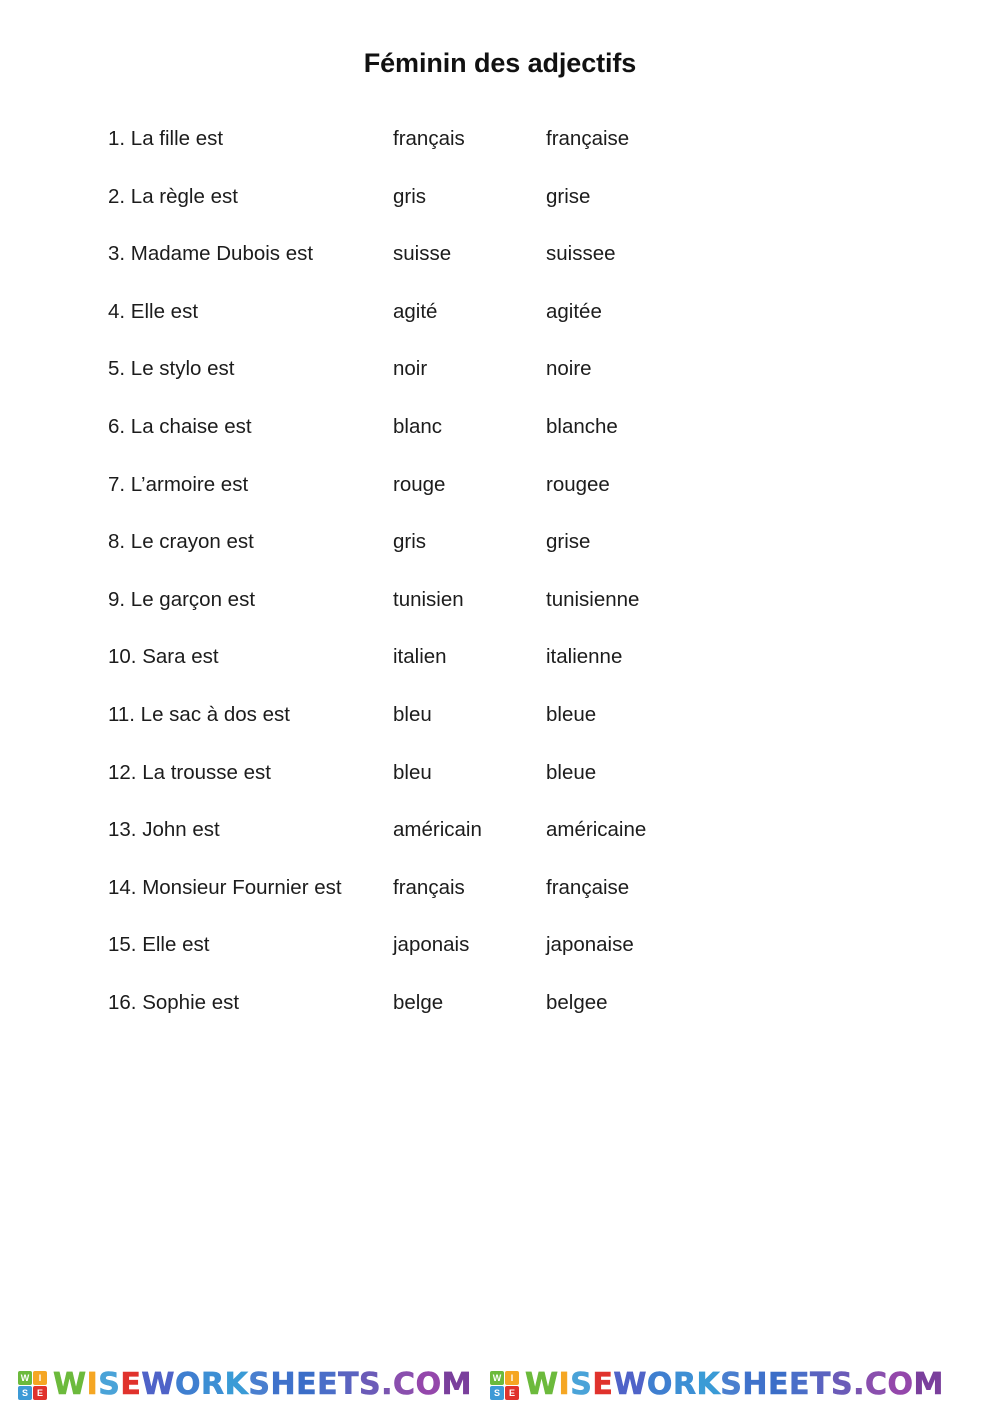 This screenshot has height=1413, width=1000. What do you see at coordinates (590, 945) in the screenshot?
I see `option-feminine: japonaise` at bounding box center [590, 945].